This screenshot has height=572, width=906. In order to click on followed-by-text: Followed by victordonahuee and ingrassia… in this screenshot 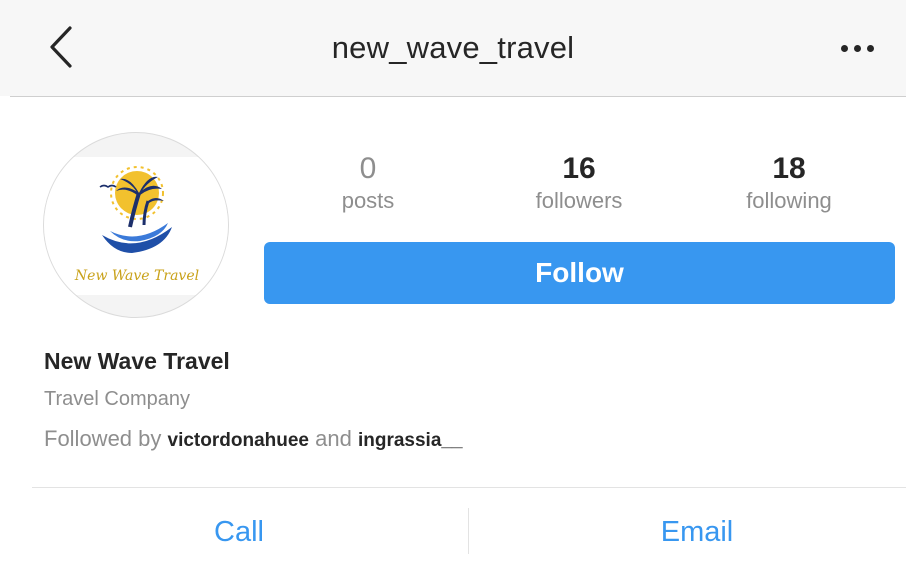, I will do `click(253, 439)`.